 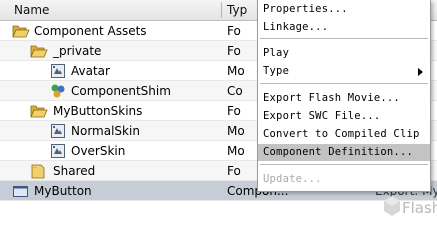 I want to click on menu-item-play: Play, so click(x=344, y=53).